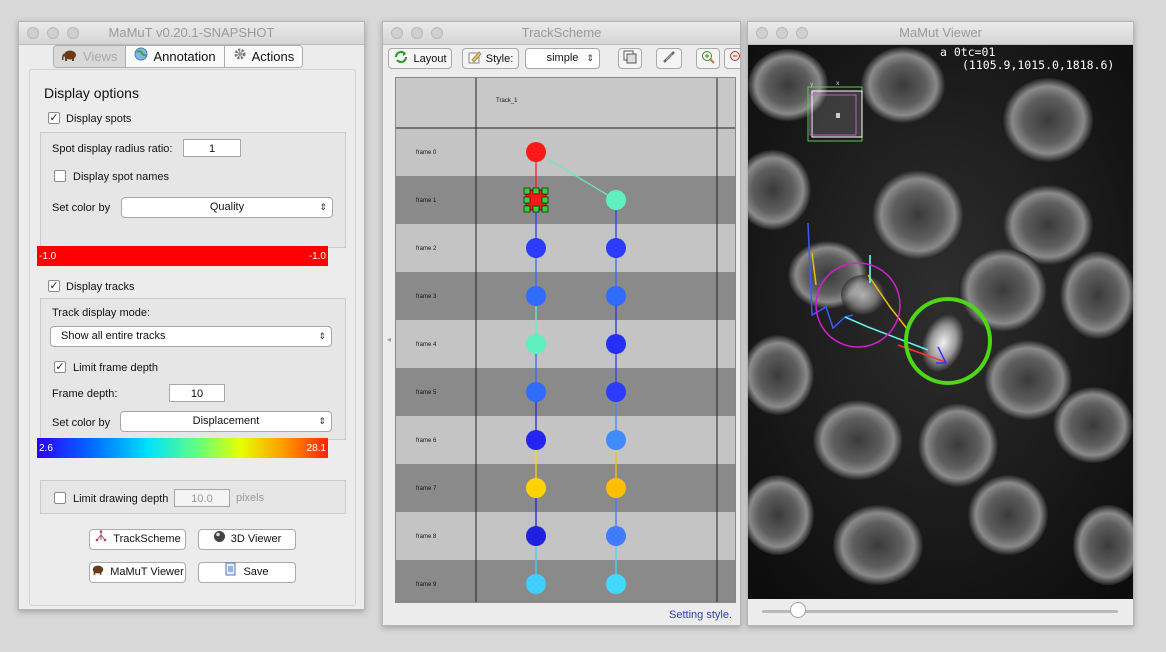  Describe the element at coordinates (401, 58) in the screenshot. I see `refresh-icon` at that location.